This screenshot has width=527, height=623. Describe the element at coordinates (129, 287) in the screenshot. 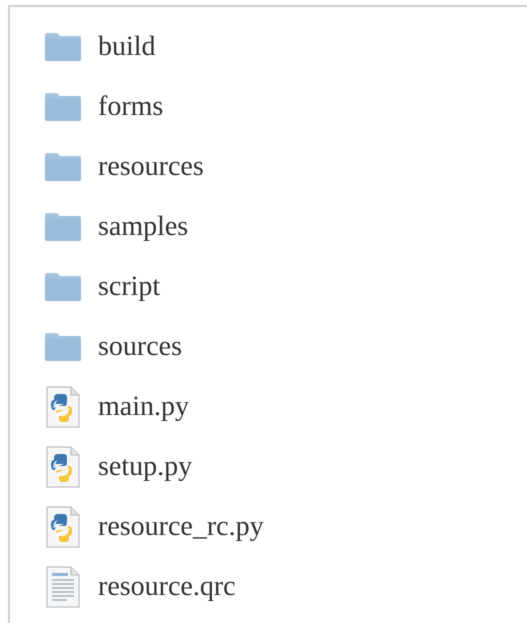

I see `file-name: script` at that location.